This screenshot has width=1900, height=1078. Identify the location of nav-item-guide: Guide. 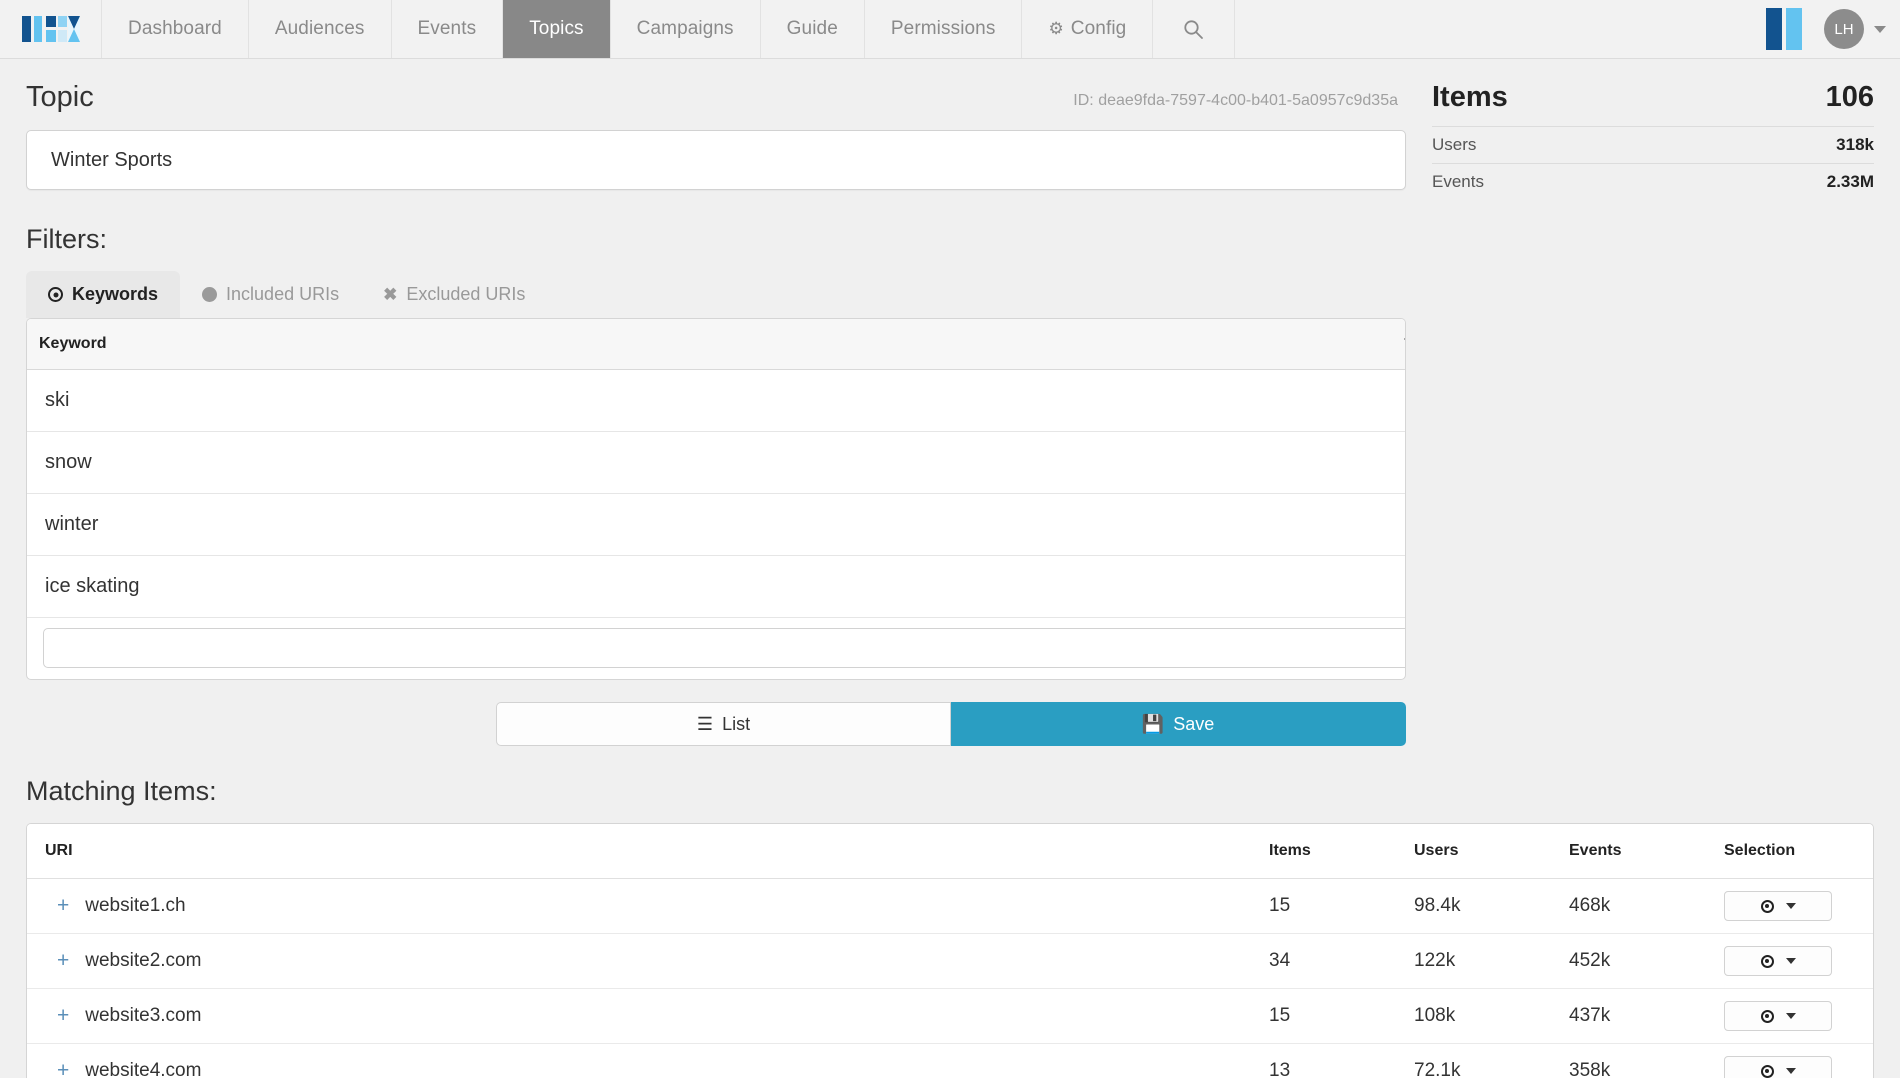
(813, 29).